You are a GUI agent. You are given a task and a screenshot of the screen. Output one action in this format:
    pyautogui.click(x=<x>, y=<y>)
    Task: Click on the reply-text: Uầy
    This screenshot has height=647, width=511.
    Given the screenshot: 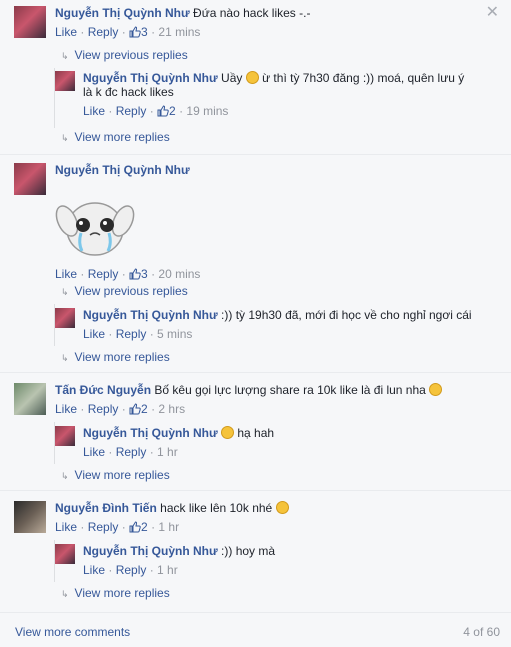 What is the action you would take?
    pyautogui.click(x=232, y=78)
    